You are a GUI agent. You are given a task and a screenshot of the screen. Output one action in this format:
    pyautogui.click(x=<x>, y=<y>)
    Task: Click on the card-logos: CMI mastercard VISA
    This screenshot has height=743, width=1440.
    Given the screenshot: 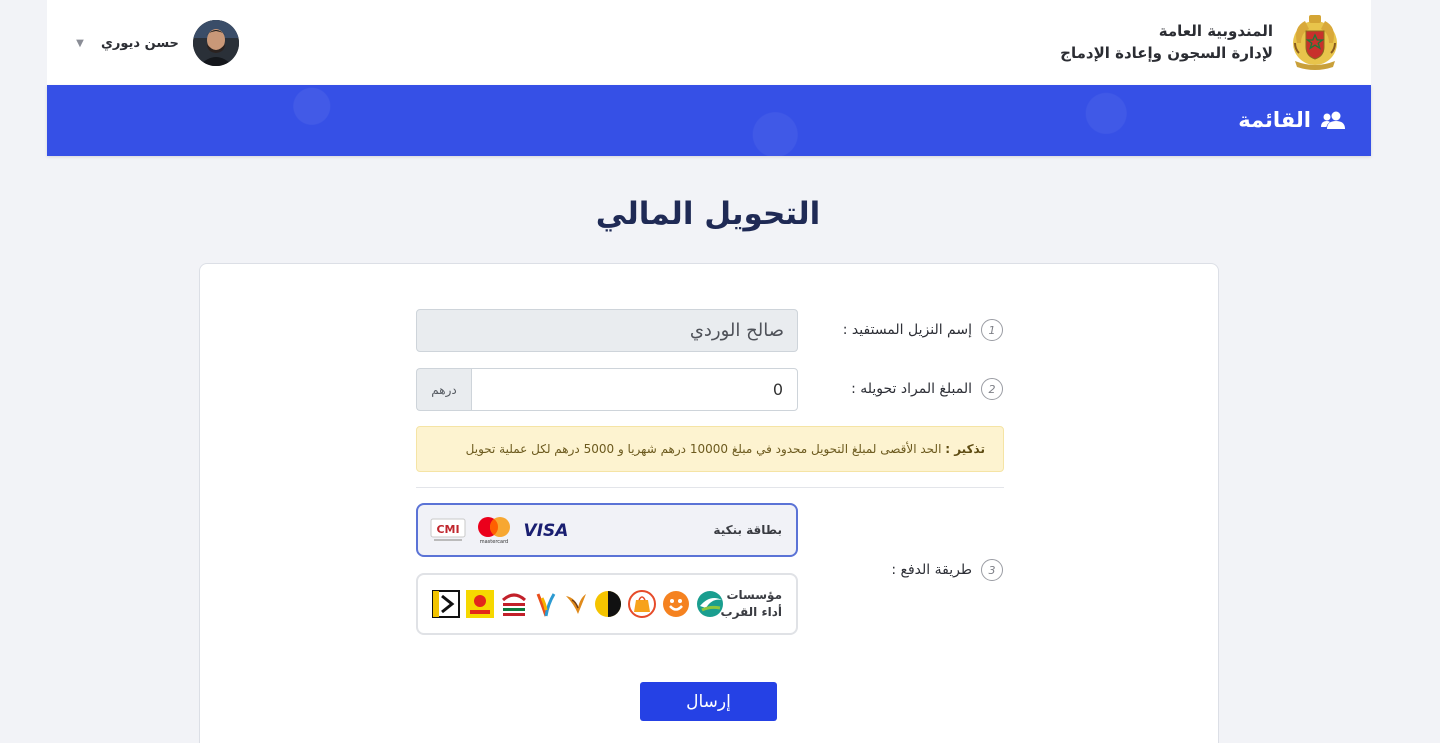 What is the action you would take?
    pyautogui.click(x=500, y=530)
    